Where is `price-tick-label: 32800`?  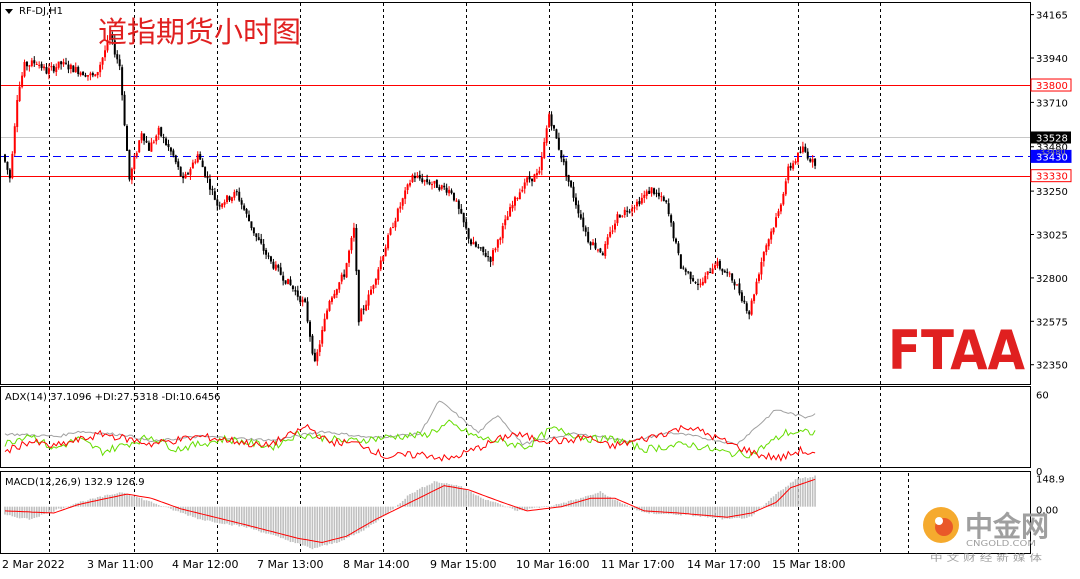 price-tick-label: 32800 is located at coordinates (1052, 279).